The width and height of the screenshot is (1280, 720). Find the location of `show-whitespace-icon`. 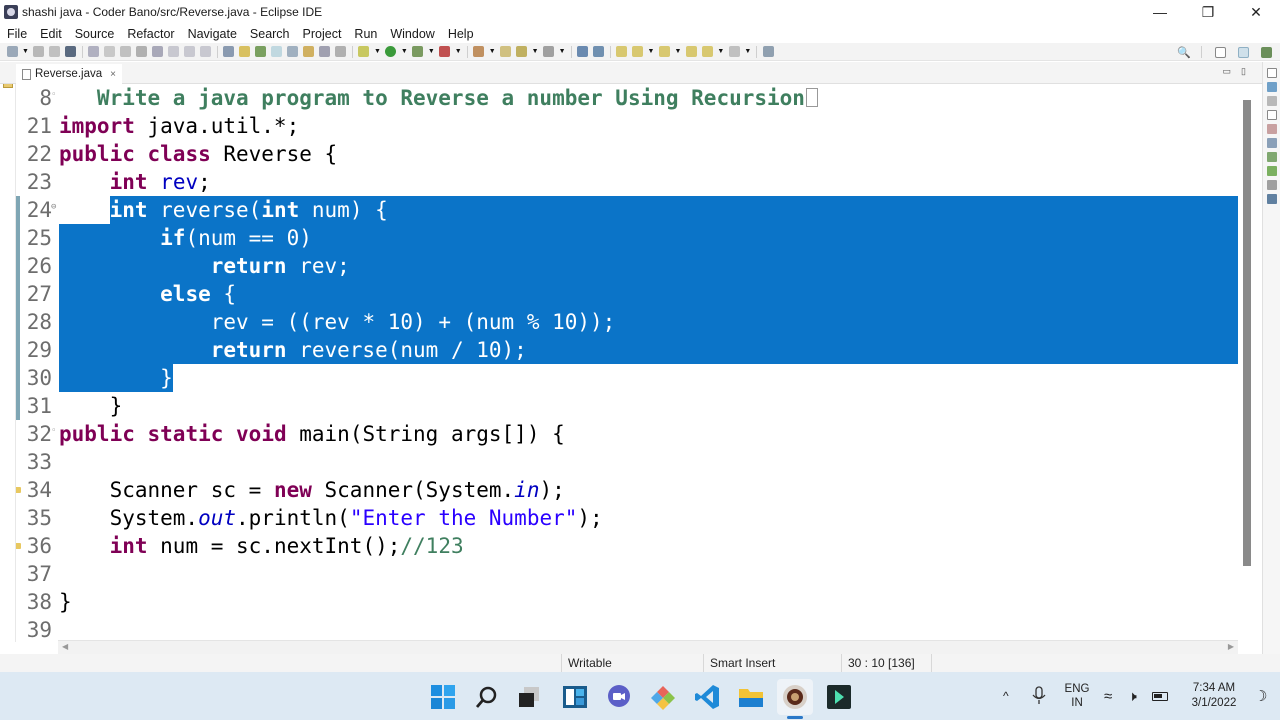

show-whitespace-icon is located at coordinates (325, 51).